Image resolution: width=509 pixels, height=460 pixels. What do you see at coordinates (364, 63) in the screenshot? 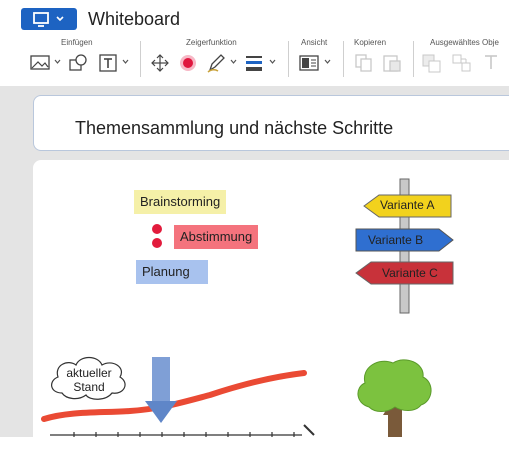
I see `copy-icon` at bounding box center [364, 63].